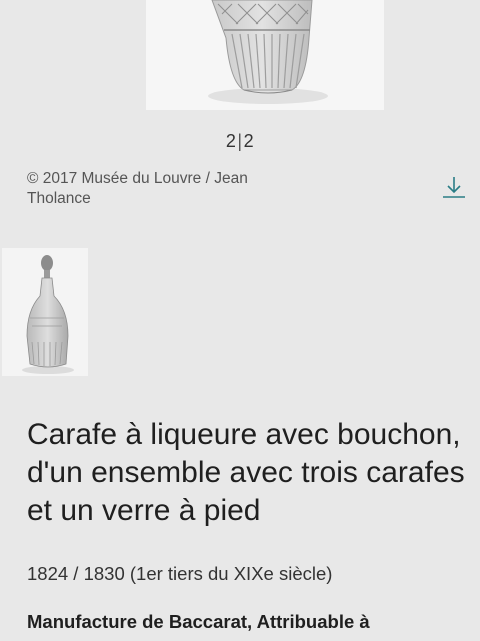 This screenshot has width=480, height=641. What do you see at coordinates (246, 472) in the screenshot?
I see `artwork-title-line-2: d'un ensemble avec trois carafes` at bounding box center [246, 472].